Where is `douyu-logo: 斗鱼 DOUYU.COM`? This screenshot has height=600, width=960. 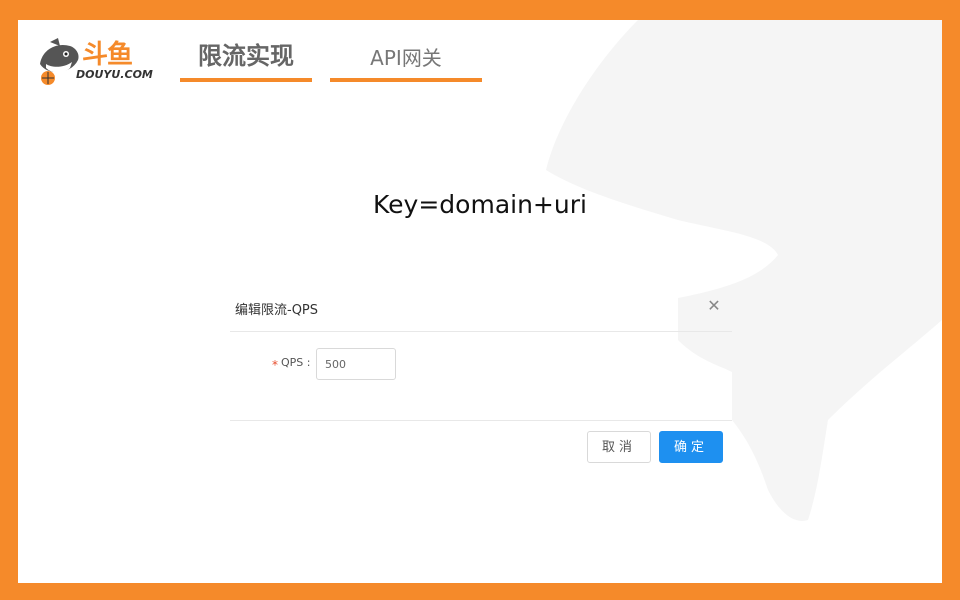 douyu-logo: 斗鱼 DOUYU.COM is located at coordinates (101, 63).